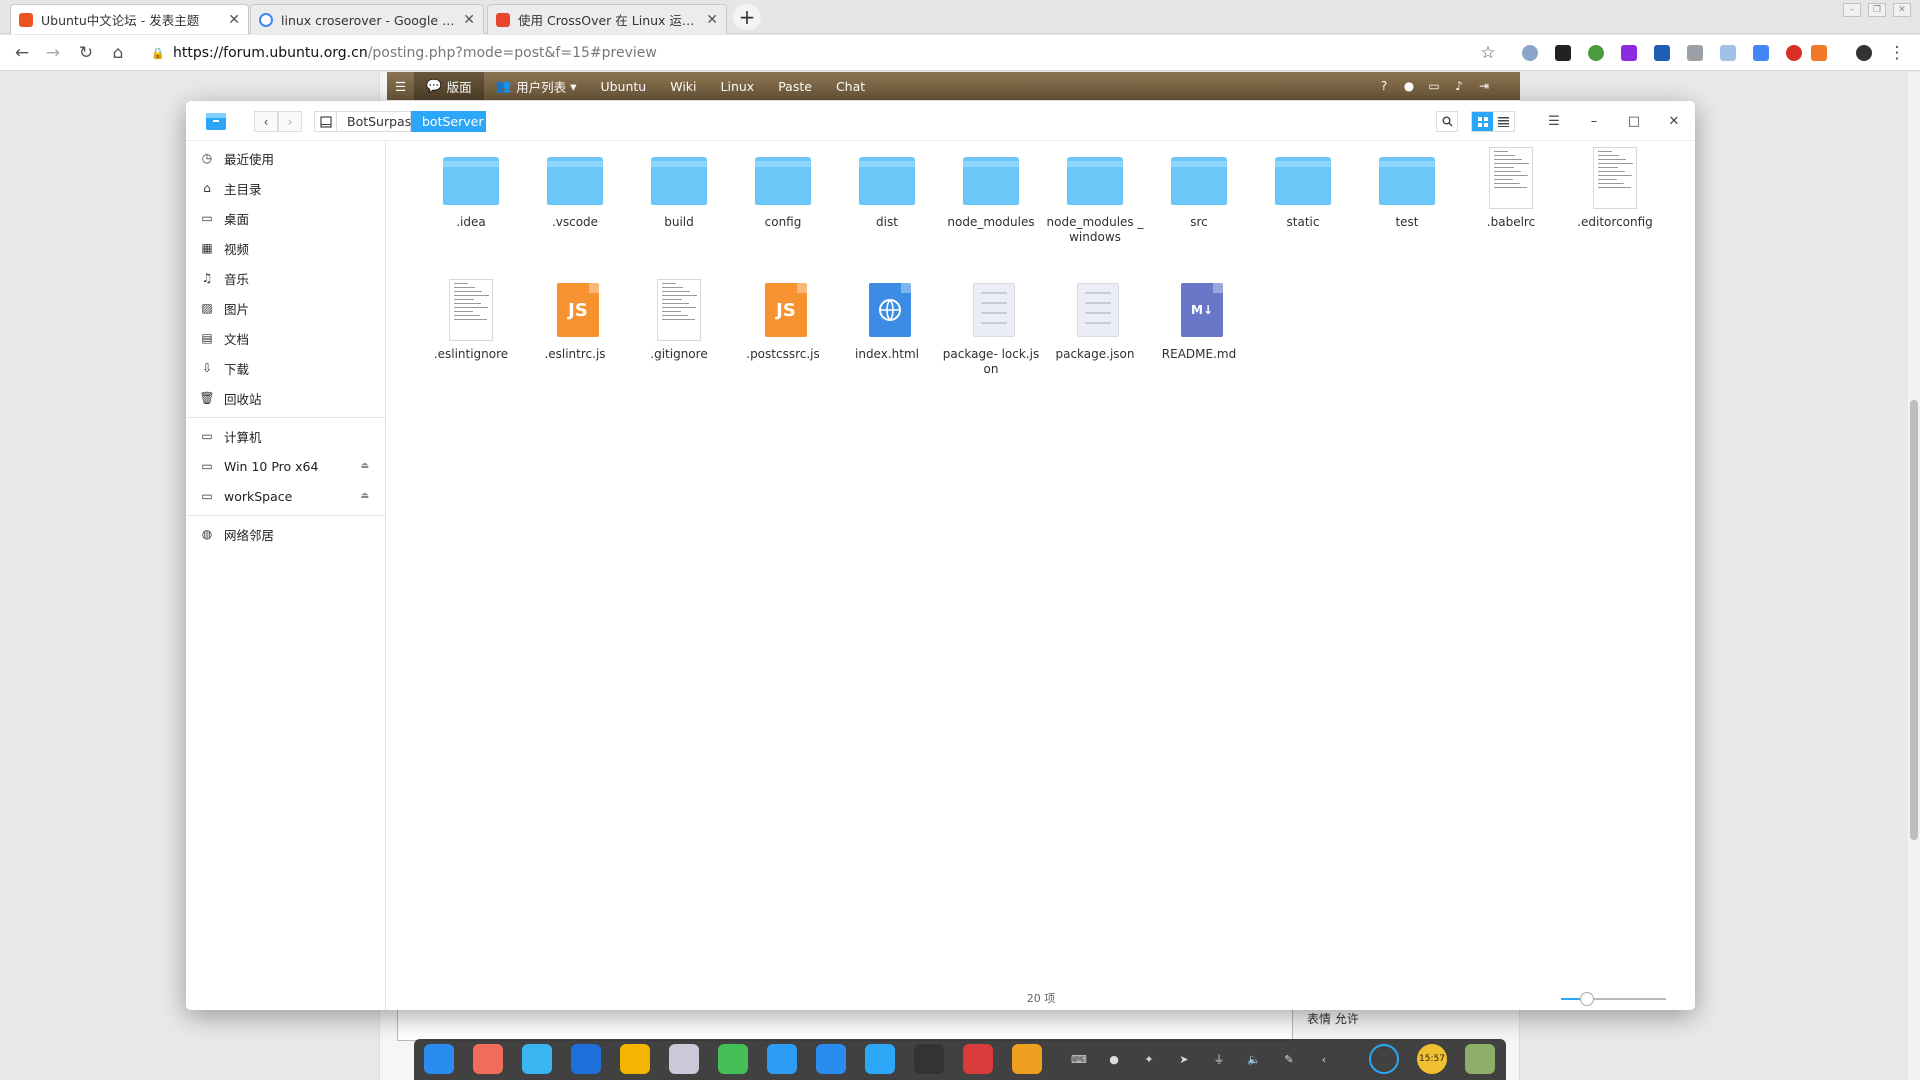  What do you see at coordinates (831, 1059) in the screenshot?
I see `feishu-icon` at bounding box center [831, 1059].